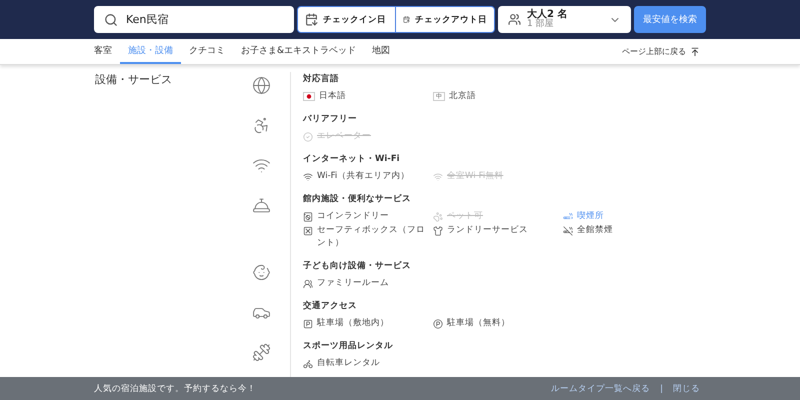 The image size is (800, 400). I want to click on nav-tab: 客室, so click(107, 51).